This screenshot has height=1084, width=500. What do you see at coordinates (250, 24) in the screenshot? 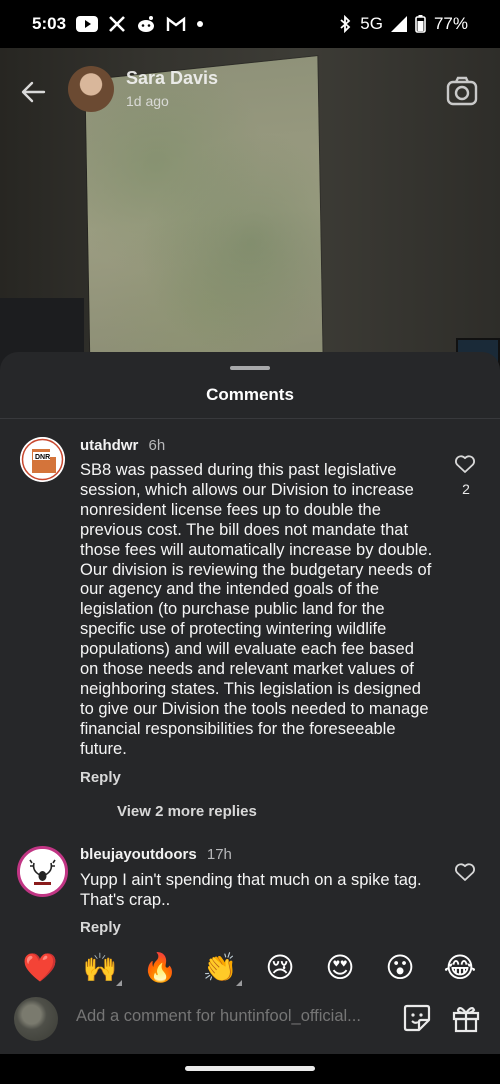
I see `status-bar: 5:03 5G 77%` at bounding box center [250, 24].